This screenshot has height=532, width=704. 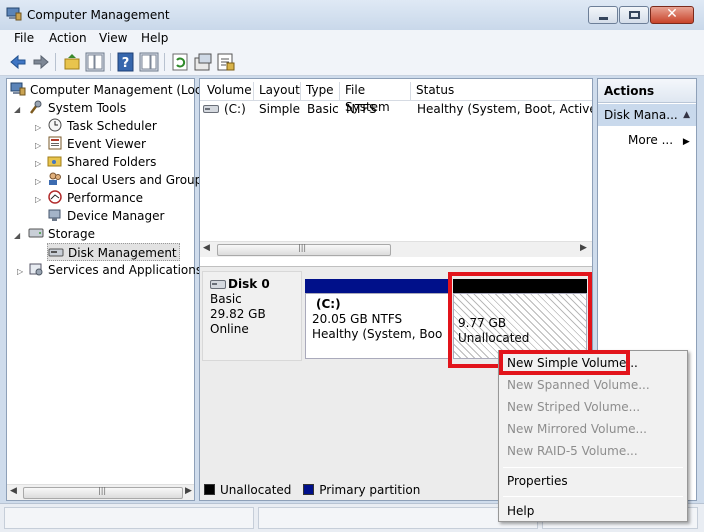 I want to click on window-title: Computer Management, so click(x=98, y=15).